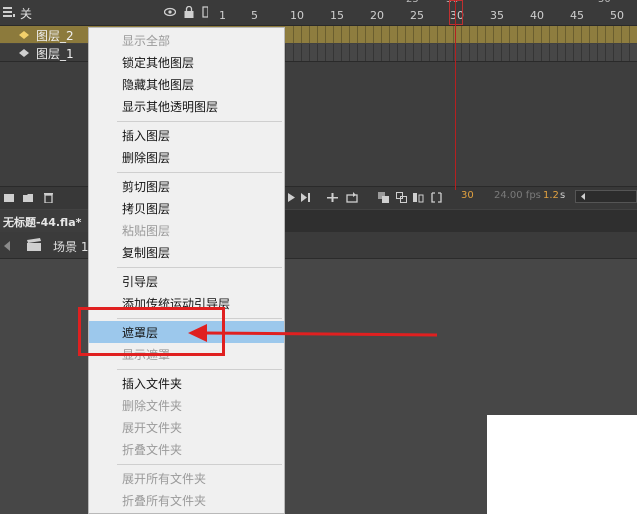 The height and width of the screenshot is (514, 637). Describe the element at coordinates (186, 252) in the screenshot. I see `menu-item-duplicate-layer: 复制图层` at that location.